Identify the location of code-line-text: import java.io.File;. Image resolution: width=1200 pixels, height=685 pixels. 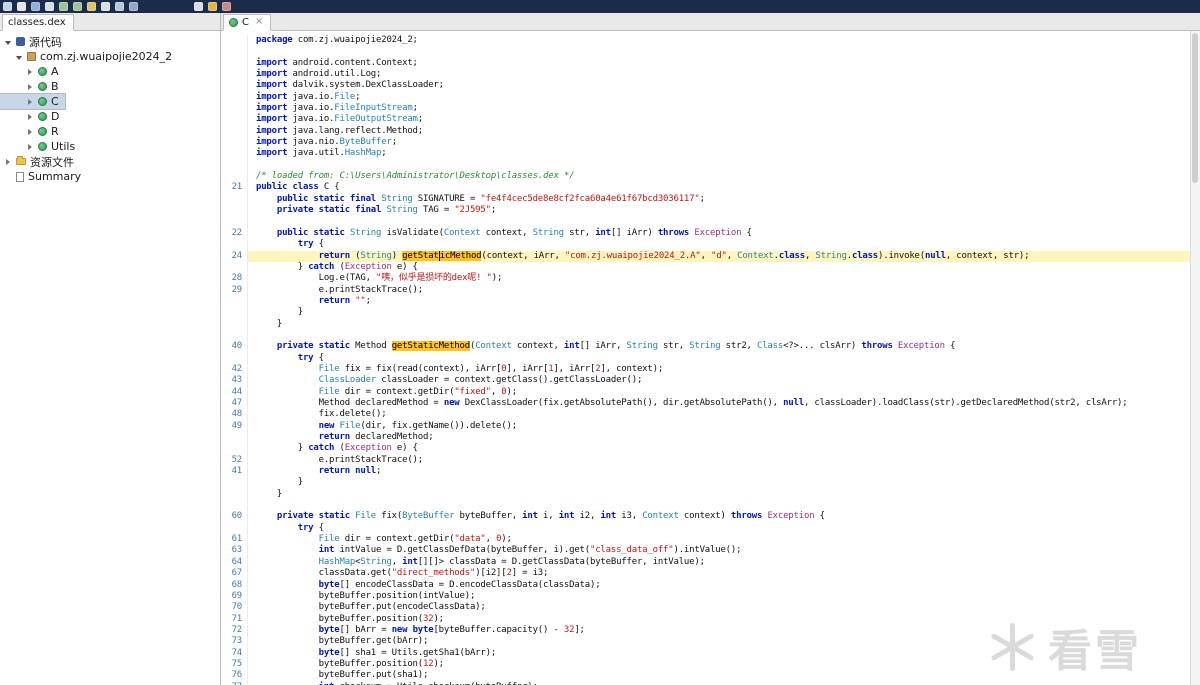
(723, 97).